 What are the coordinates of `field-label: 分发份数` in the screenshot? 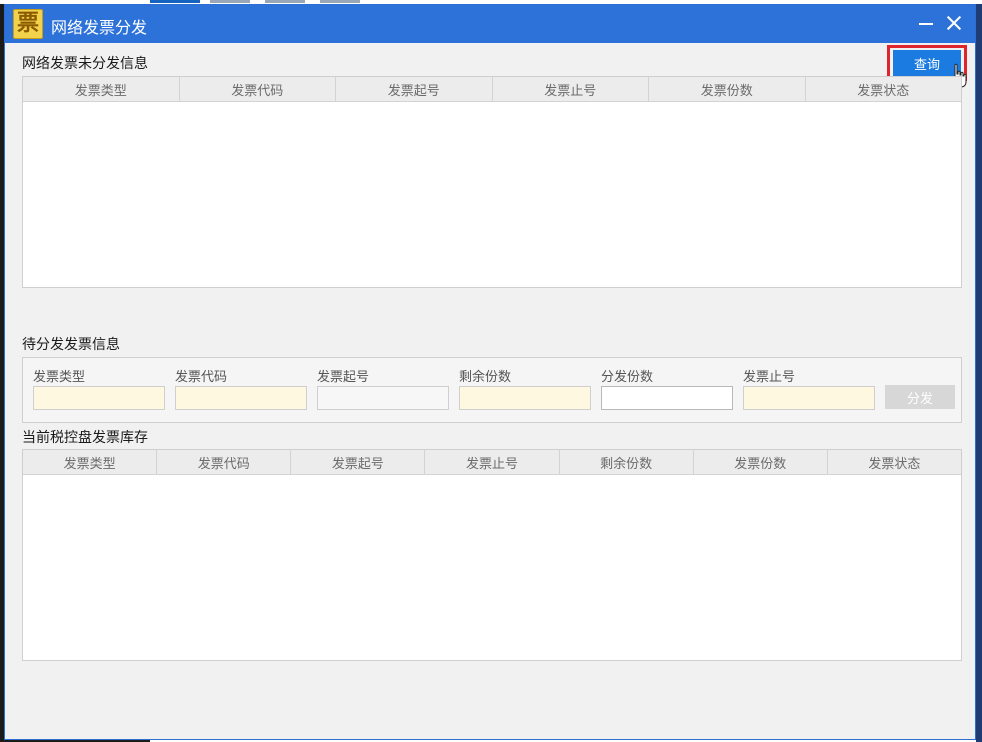 It's located at (627, 377).